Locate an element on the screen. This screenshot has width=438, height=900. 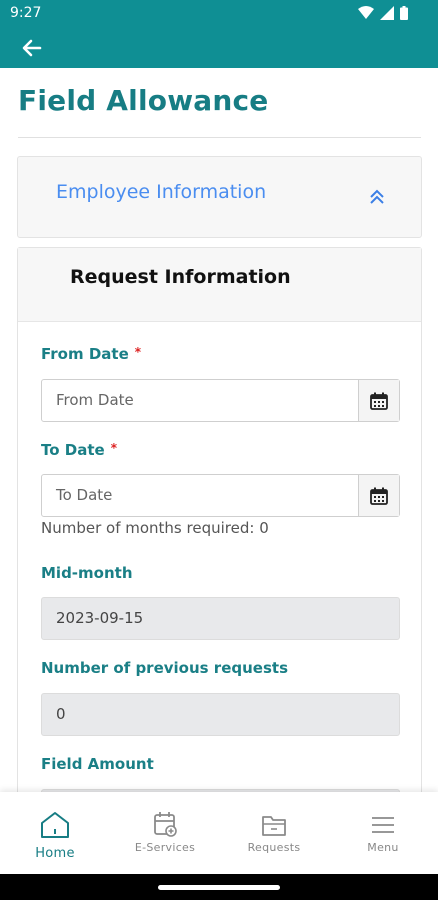
nav-menu: Menu is located at coordinates (383, 833).